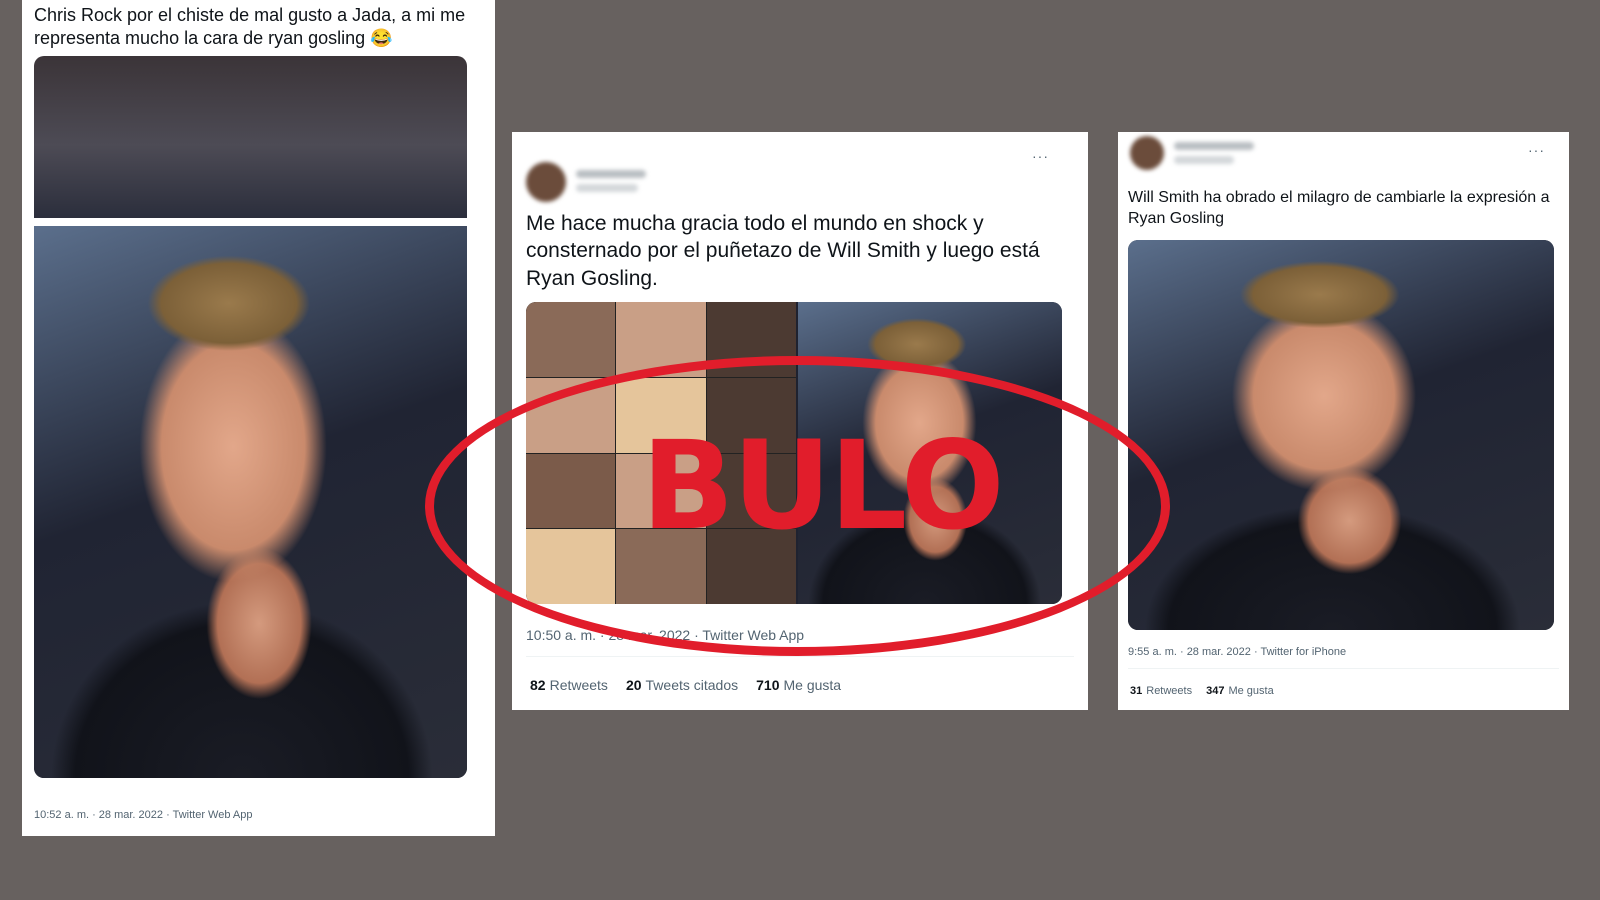 This screenshot has height=900, width=1600. What do you see at coordinates (798, 685) in the screenshot?
I see `likes-stat: 710 Me gusta` at bounding box center [798, 685].